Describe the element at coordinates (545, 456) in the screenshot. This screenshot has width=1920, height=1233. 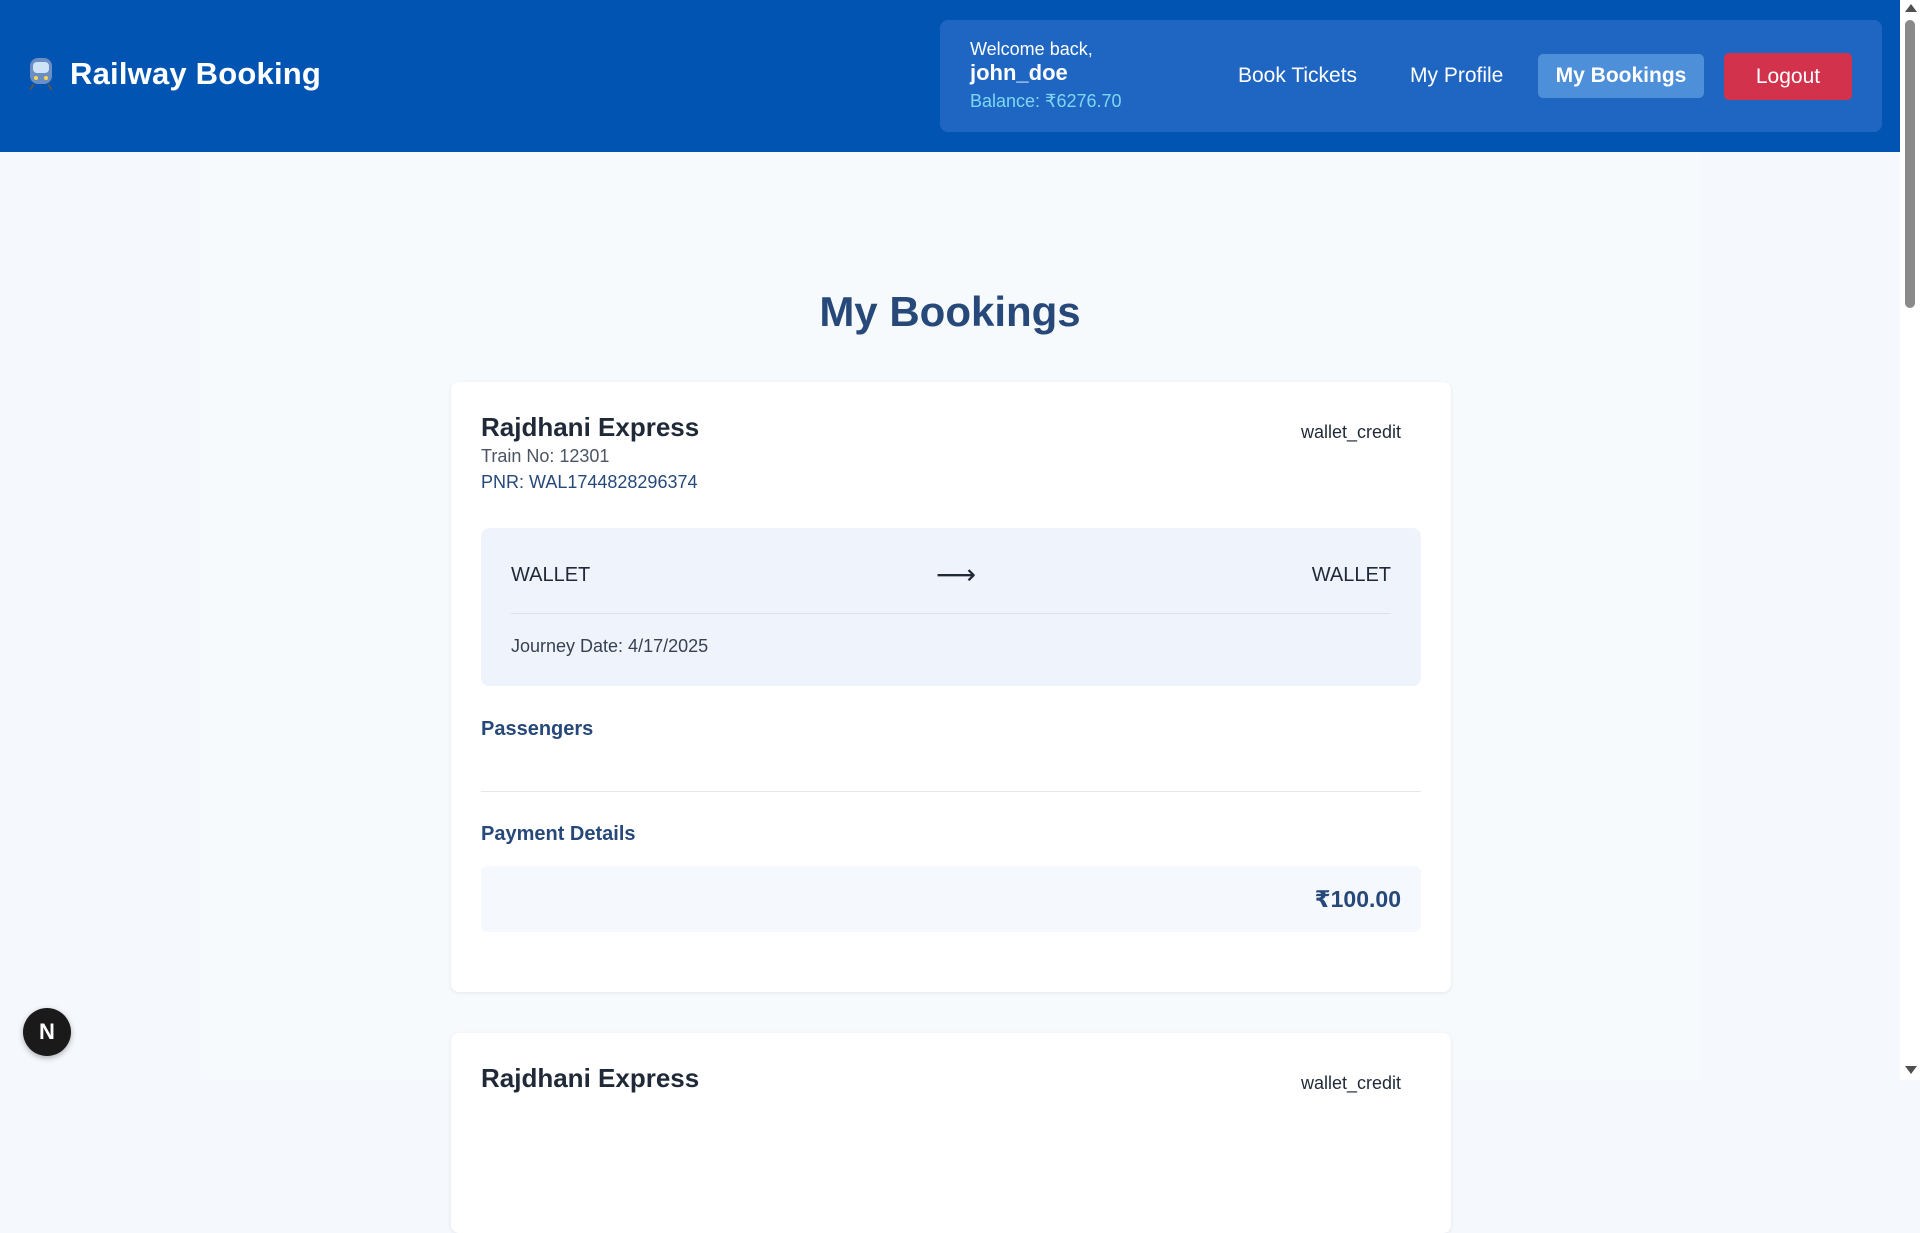
I see `train-number: Train No: 12301` at that location.